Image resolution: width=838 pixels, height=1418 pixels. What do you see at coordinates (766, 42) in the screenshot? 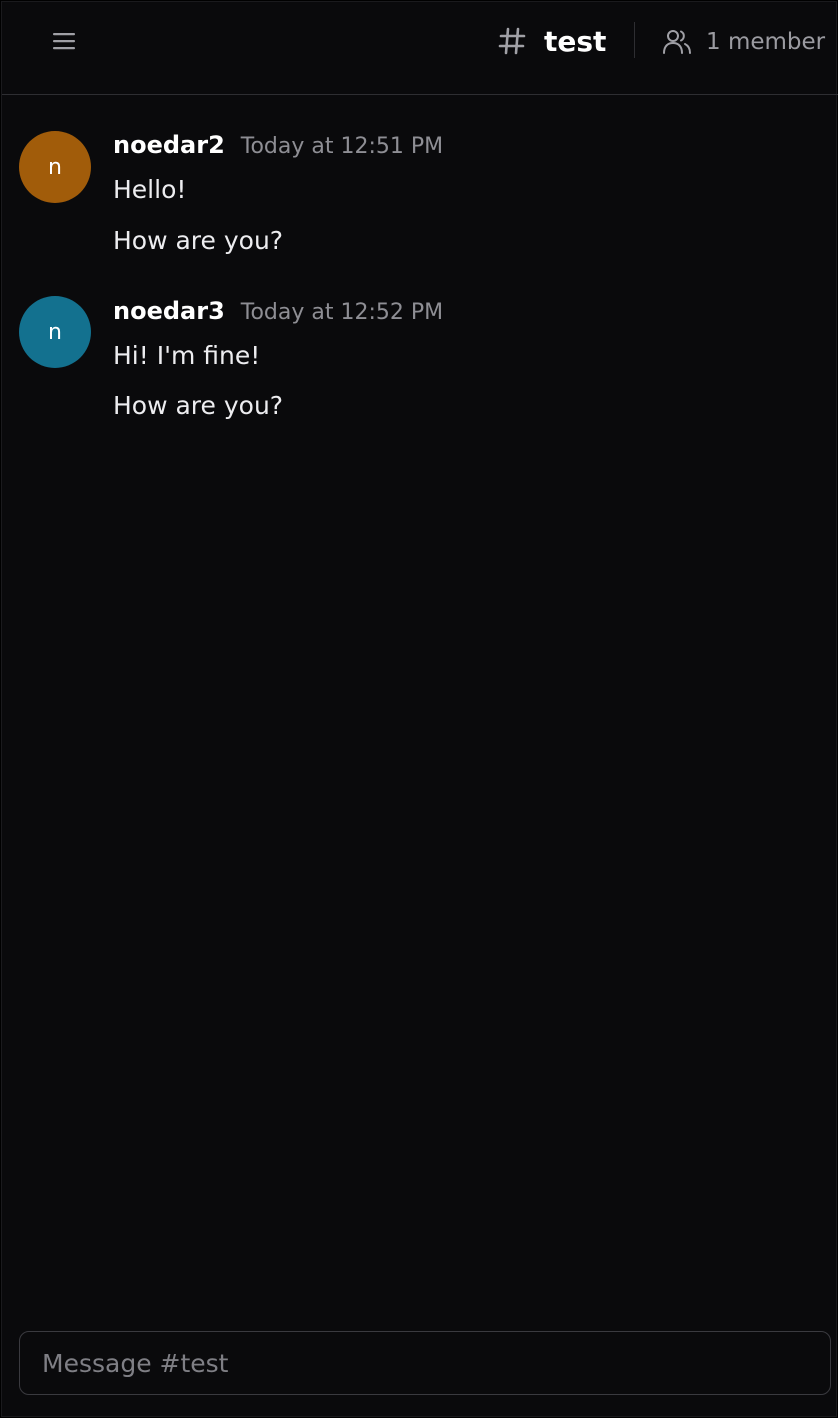
I see `member-count: 1 member` at bounding box center [766, 42].